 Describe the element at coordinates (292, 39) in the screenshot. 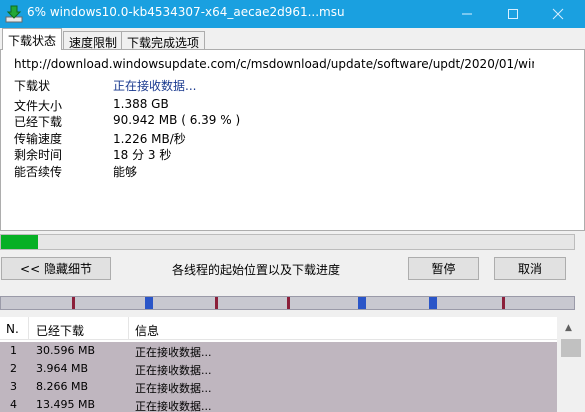

I see `tab-bar: 下载状态 速度限制 下载完成选项` at that location.